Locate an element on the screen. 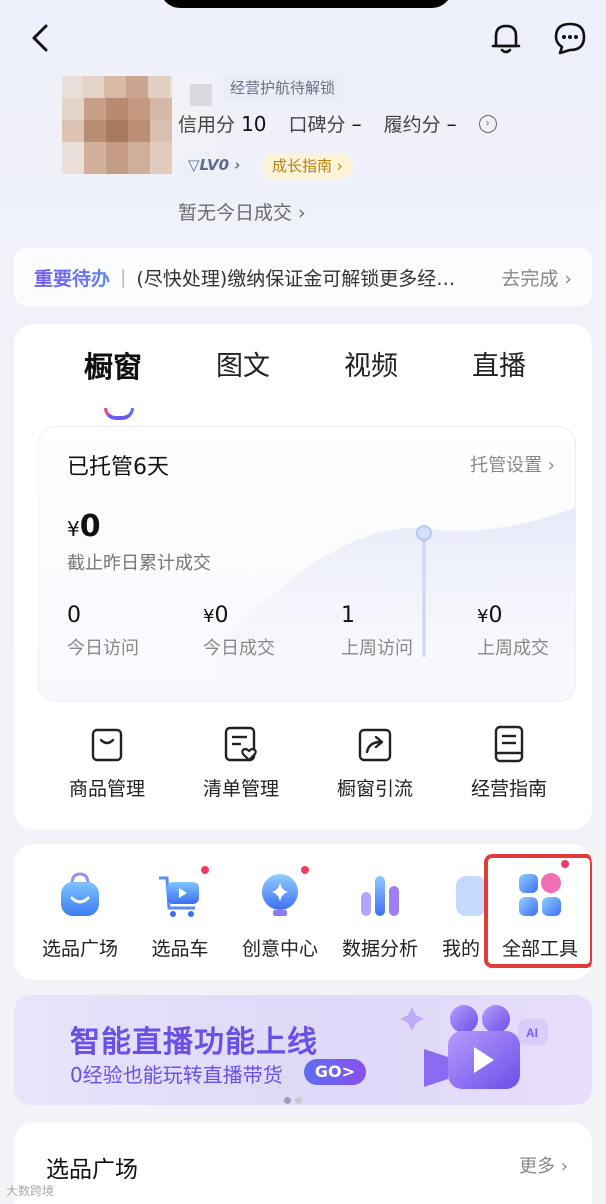 The height and width of the screenshot is (1204, 606). metric-today-deals: ¥0 今日成交 is located at coordinates (239, 631).